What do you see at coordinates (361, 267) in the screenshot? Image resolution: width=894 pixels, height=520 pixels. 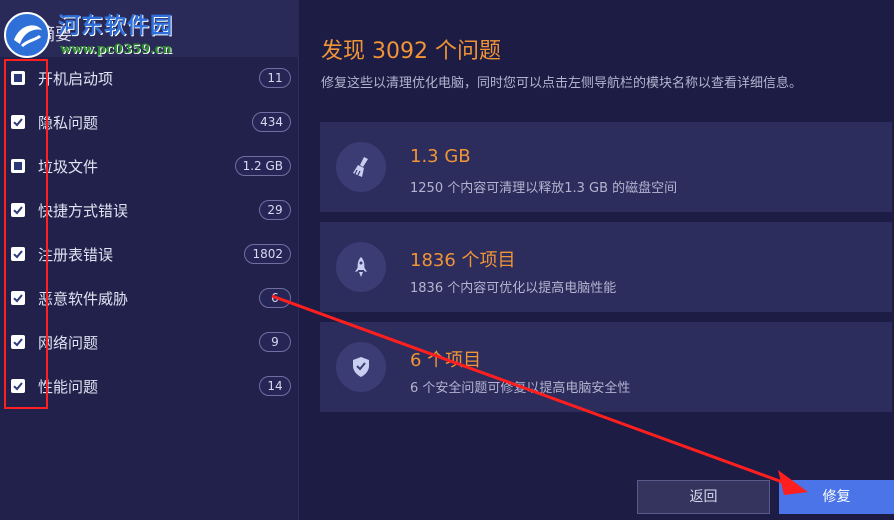 I see `rocket-icon` at bounding box center [361, 267].